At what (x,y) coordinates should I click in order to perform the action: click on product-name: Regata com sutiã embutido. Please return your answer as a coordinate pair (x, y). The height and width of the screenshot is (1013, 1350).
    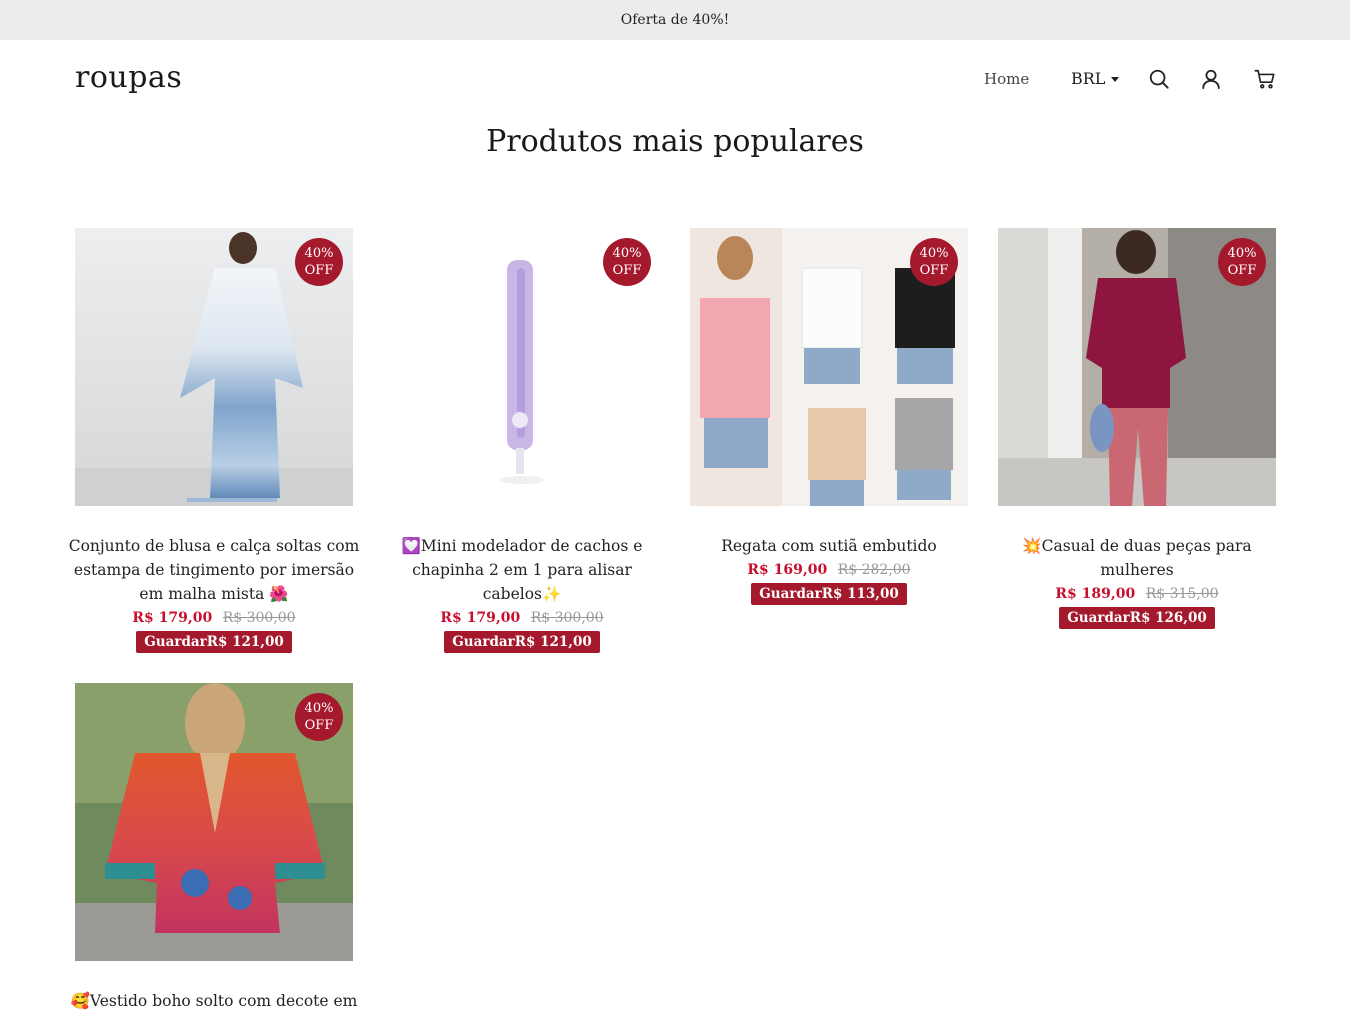
    Looking at the image, I should click on (829, 546).